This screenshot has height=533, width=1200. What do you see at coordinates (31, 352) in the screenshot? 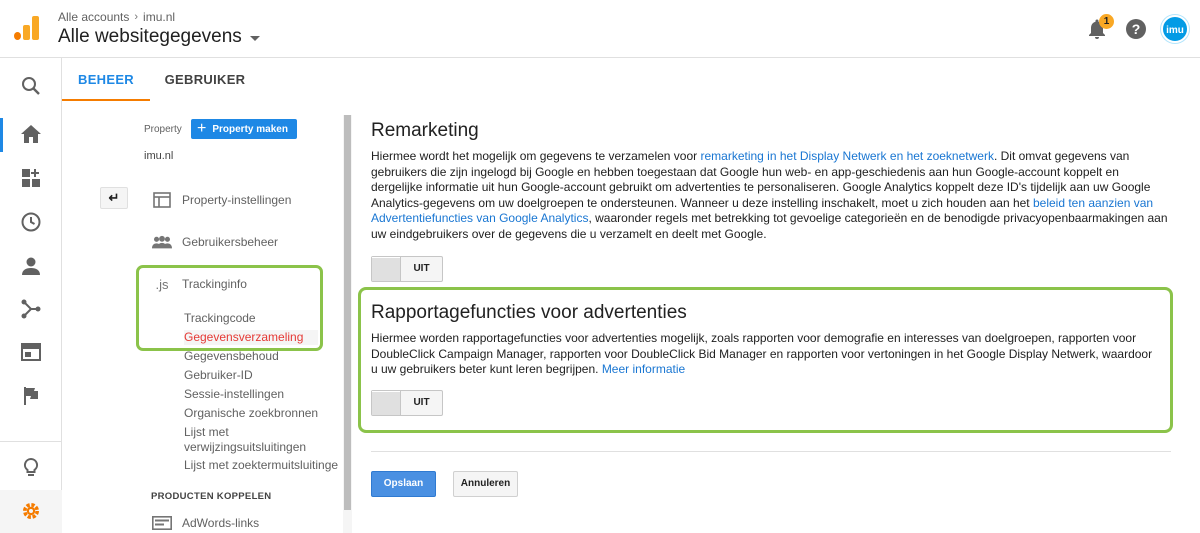
I see `behavior-icon` at bounding box center [31, 352].